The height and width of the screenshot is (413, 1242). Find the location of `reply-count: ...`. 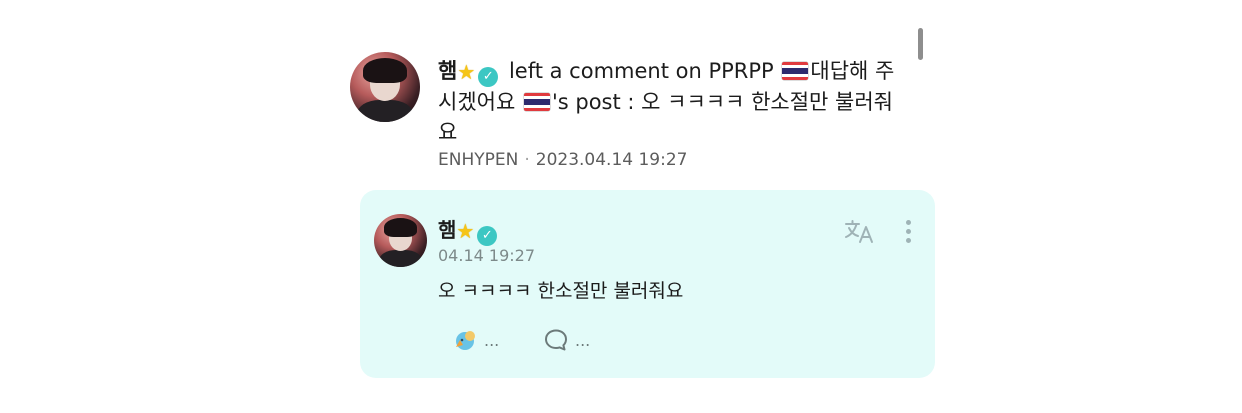

reply-count: ... is located at coordinates (583, 340).